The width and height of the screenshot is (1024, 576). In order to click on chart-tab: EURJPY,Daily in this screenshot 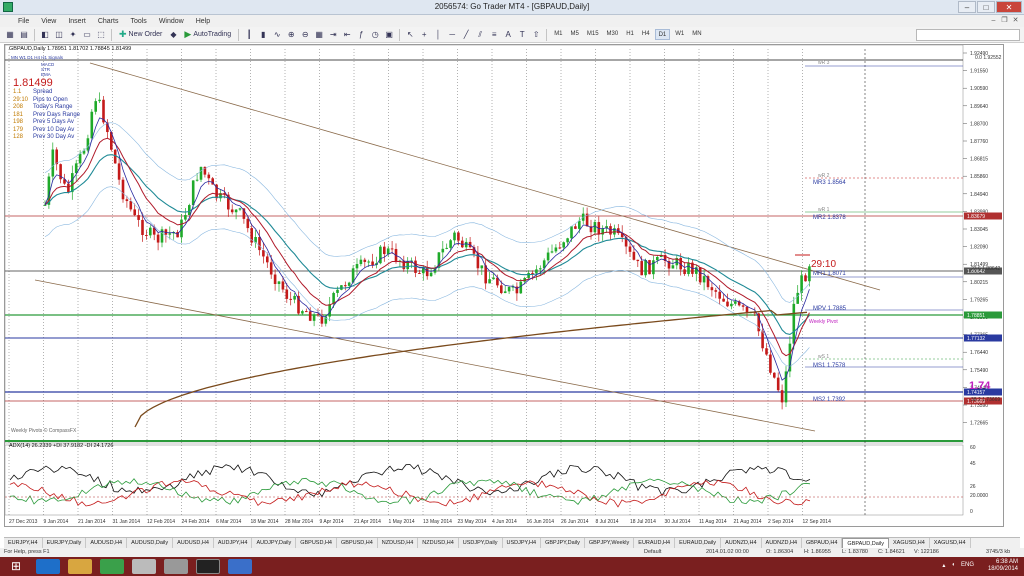, I will do `click(64, 543)`.